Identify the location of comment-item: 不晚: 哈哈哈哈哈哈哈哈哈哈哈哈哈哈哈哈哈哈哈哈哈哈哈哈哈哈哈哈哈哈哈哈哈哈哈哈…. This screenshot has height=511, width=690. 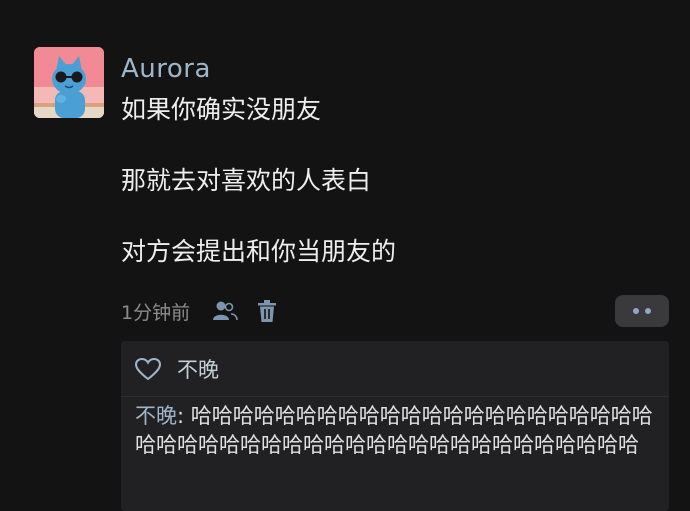
(399, 431).